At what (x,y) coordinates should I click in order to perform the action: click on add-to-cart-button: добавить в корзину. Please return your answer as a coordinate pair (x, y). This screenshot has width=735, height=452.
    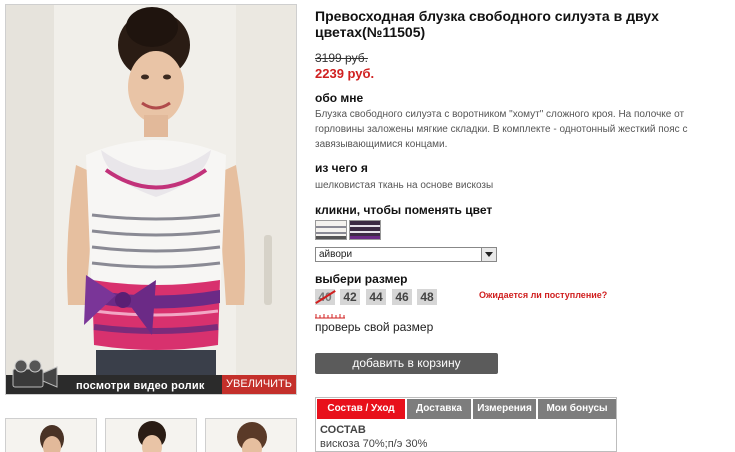
    Looking at the image, I should click on (406, 363).